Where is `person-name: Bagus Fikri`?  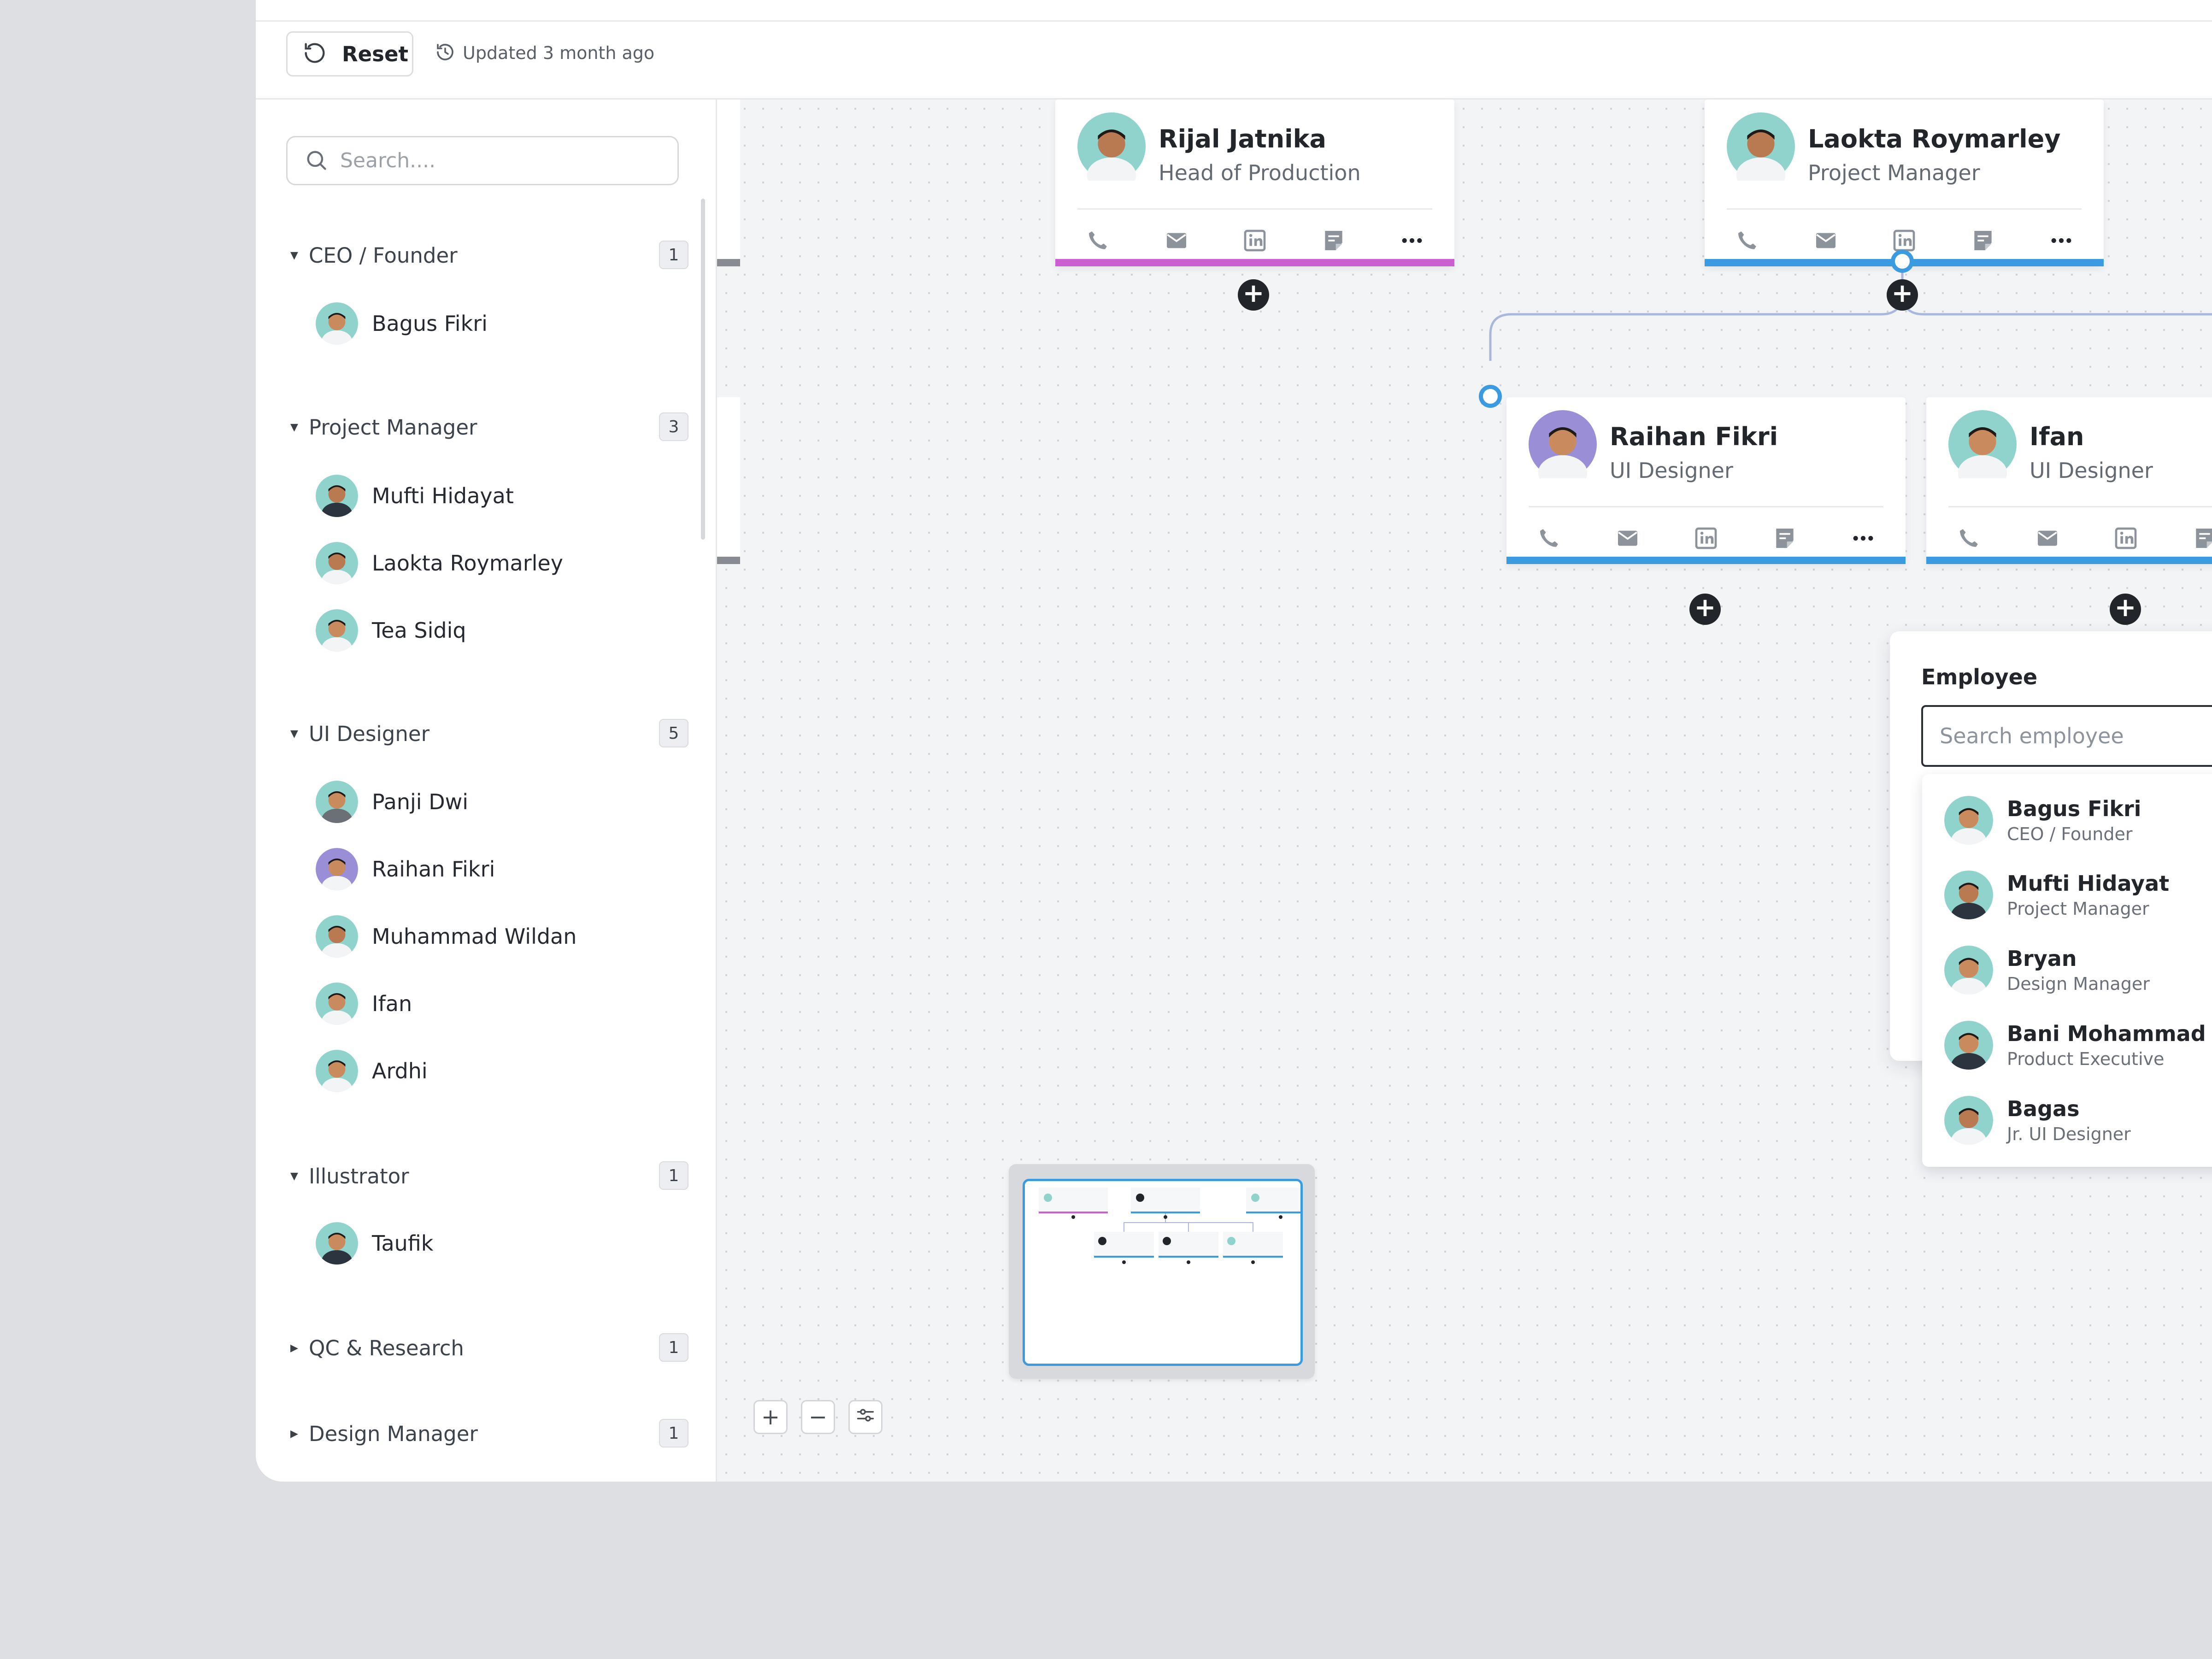 person-name: Bagus Fikri is located at coordinates (430, 323).